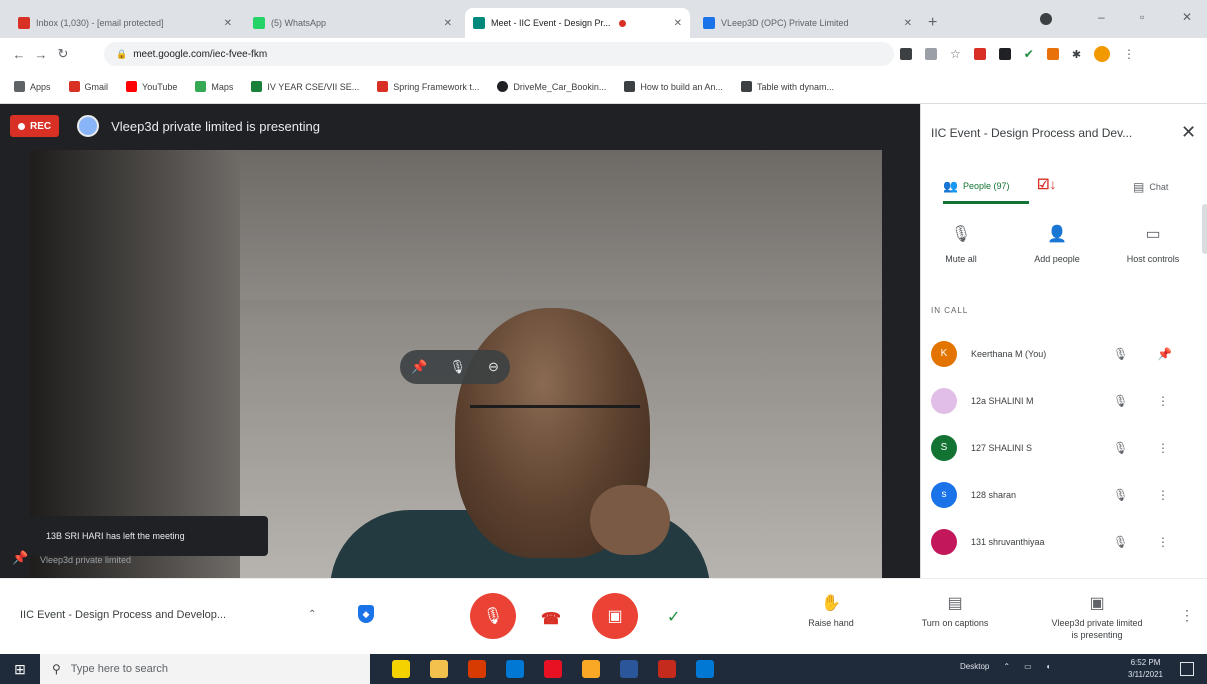 The width and height of the screenshot is (1207, 684). What do you see at coordinates (1101, 17) in the screenshot?
I see `minimize-button: –` at bounding box center [1101, 17].